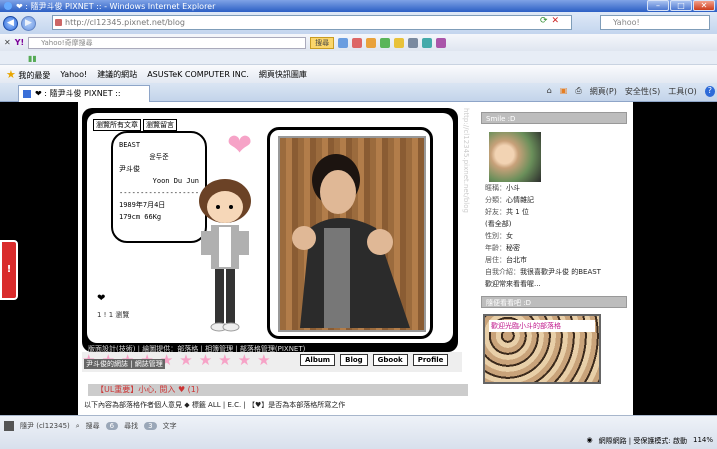 The width and height of the screenshot is (717, 449). What do you see at coordinates (28, 23) in the screenshot?
I see `forward-button: ▶` at bounding box center [28, 23].